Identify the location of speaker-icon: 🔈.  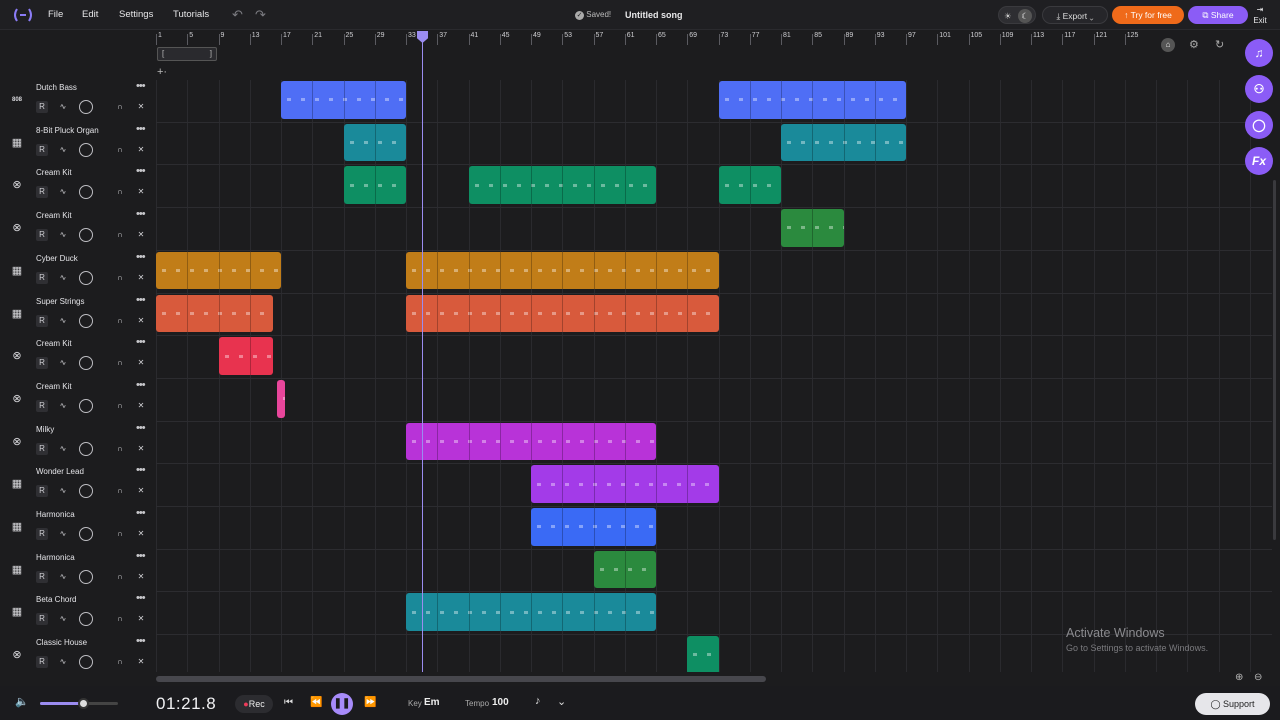
(22, 701).